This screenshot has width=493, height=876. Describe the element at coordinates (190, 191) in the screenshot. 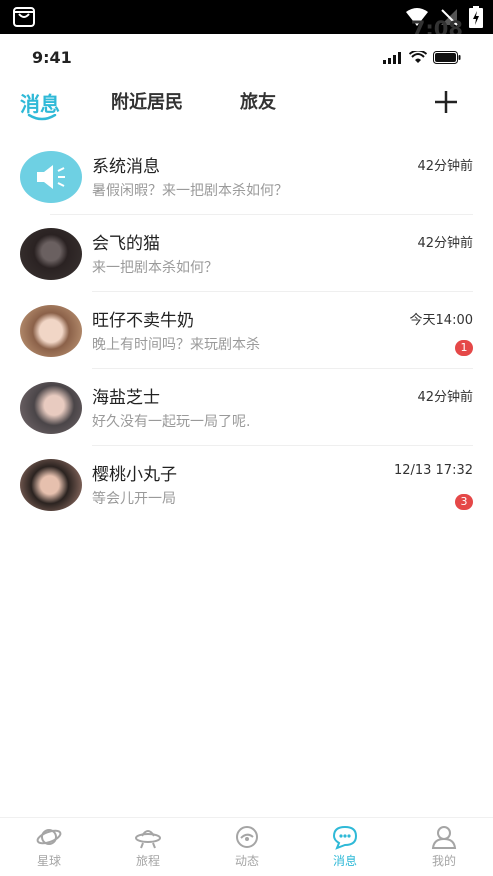

I see `conversation-preview: 暑假闲暇？来一把剧本杀如何？` at that location.